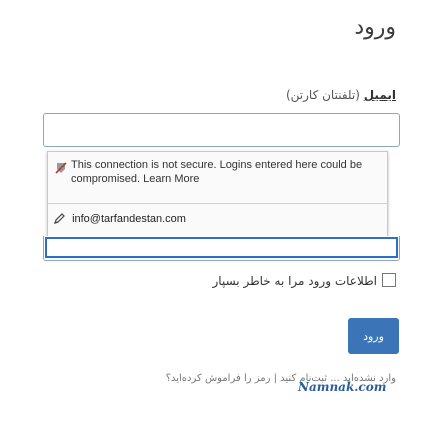 The height and width of the screenshot is (428, 442). What do you see at coordinates (221, 247) in the screenshot?
I see `password-field-focus-ring` at bounding box center [221, 247].